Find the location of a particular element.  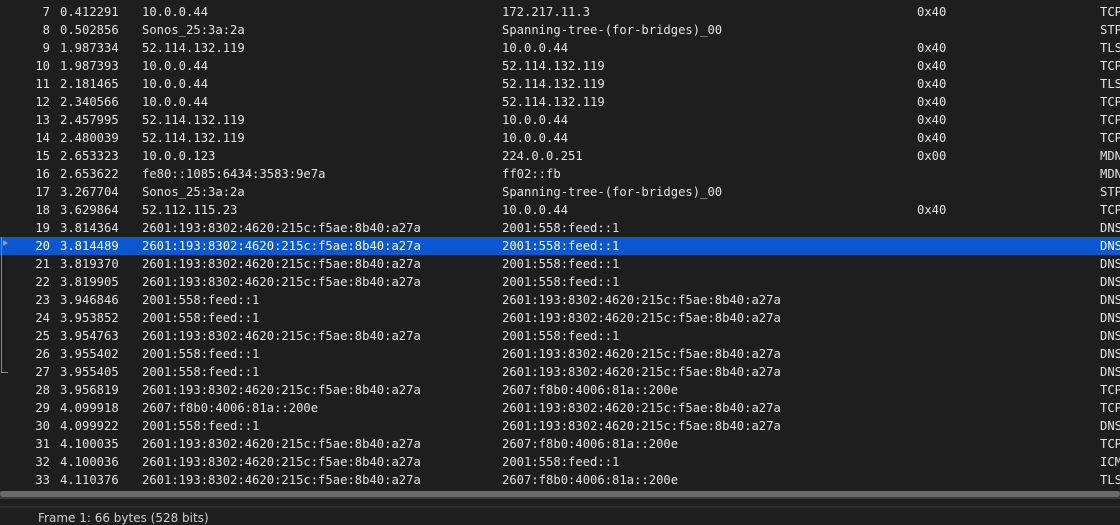

pane-divider is located at coordinates (560, 507).